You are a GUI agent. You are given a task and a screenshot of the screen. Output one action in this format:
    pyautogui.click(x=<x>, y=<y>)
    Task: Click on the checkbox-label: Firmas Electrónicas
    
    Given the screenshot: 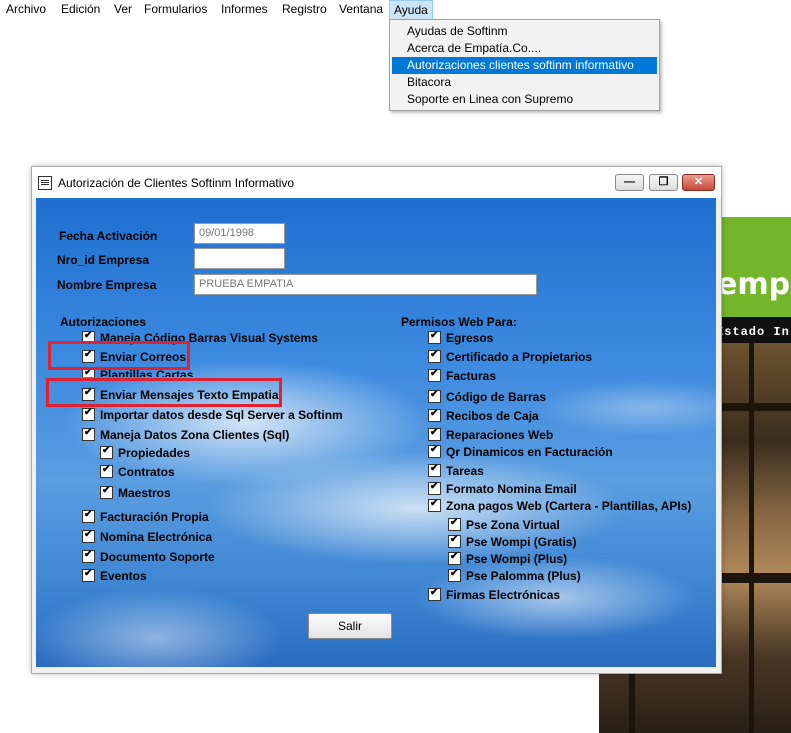 What is the action you would take?
    pyautogui.click(x=503, y=595)
    